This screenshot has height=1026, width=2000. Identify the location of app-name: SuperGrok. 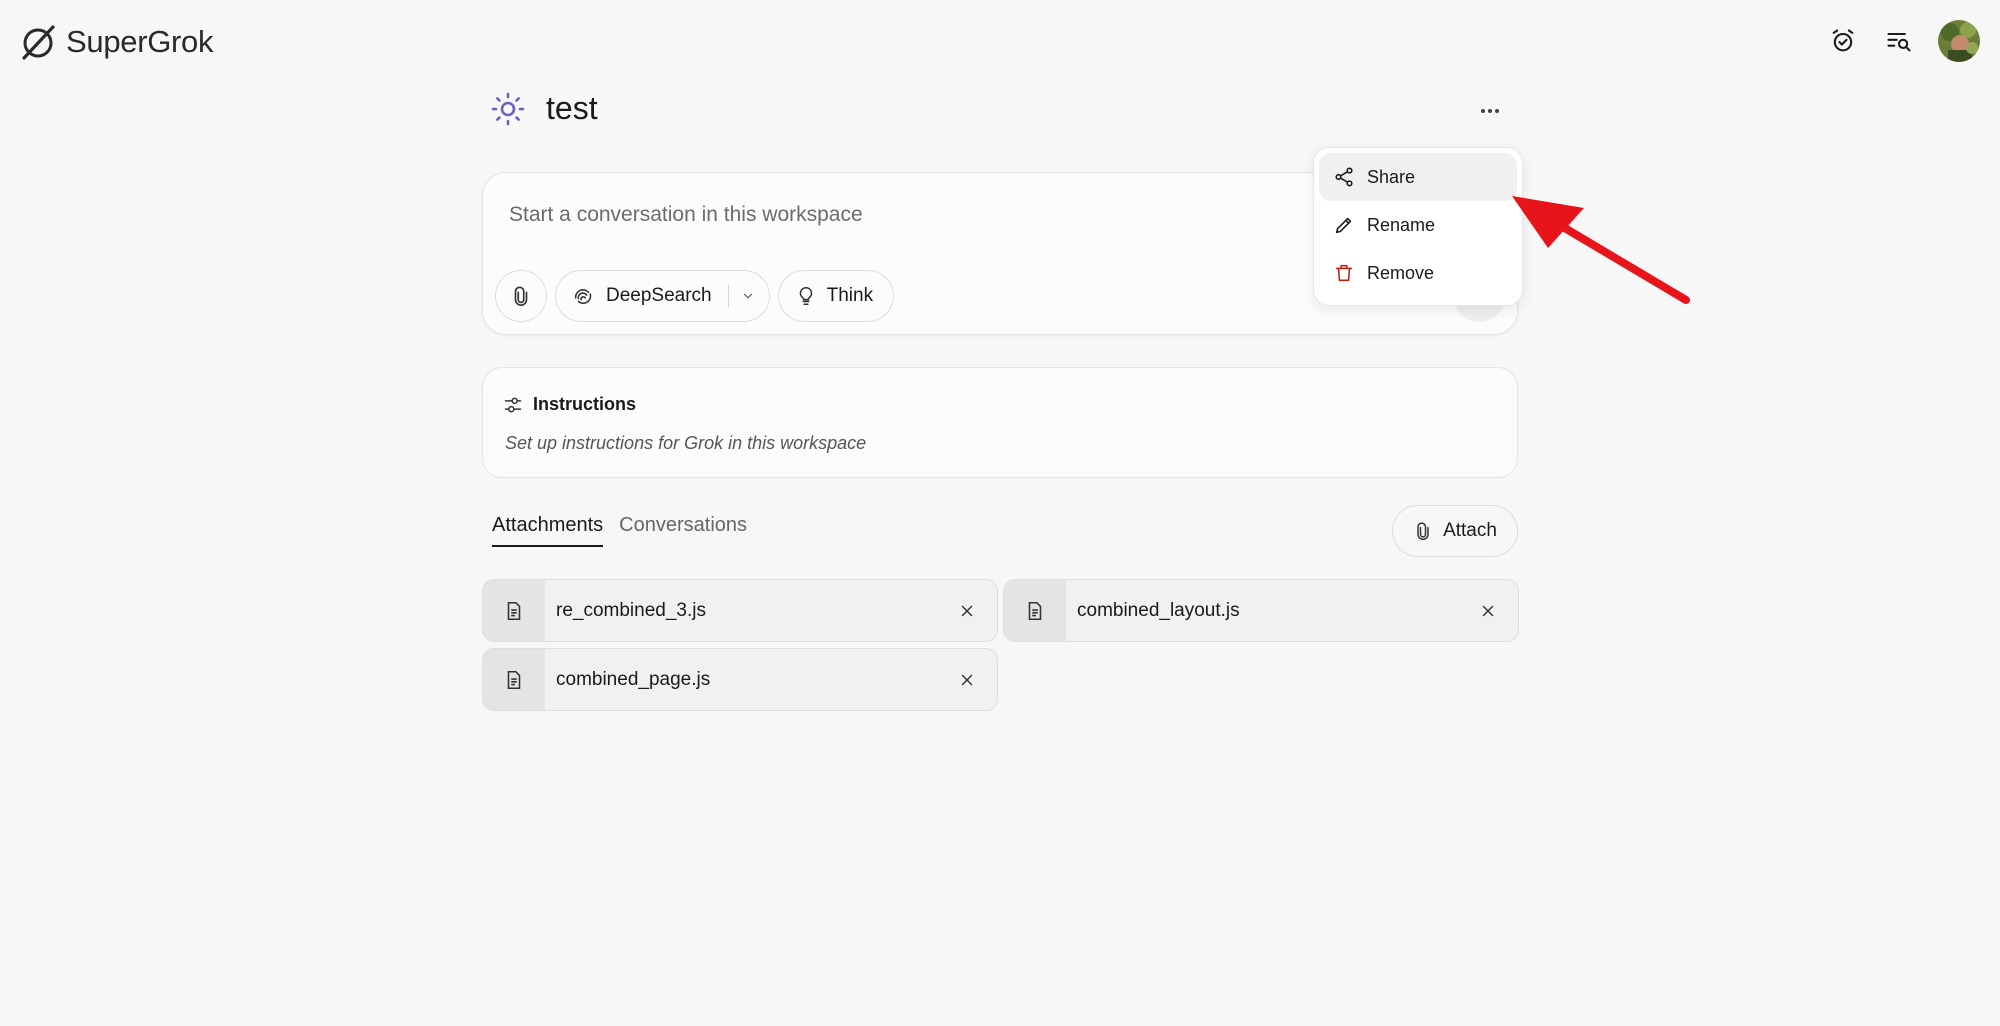
(140, 41).